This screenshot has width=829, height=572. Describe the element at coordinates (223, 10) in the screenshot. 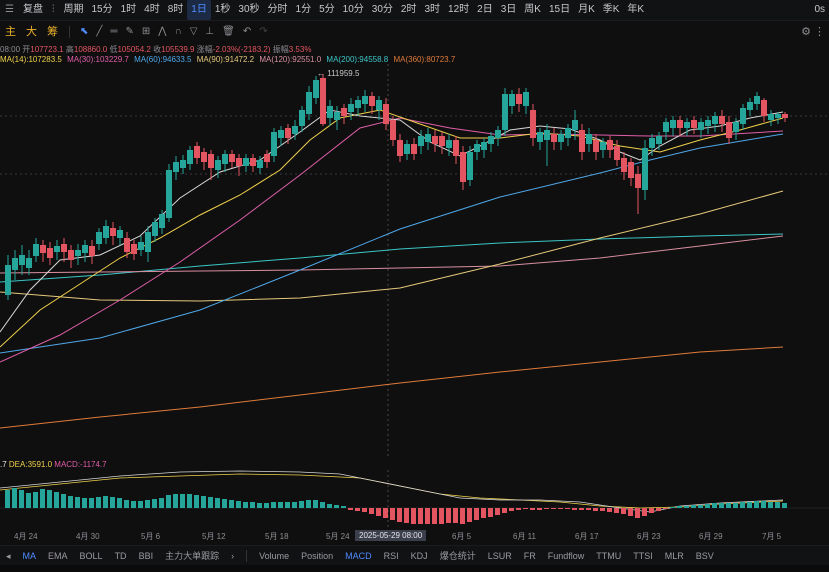

I see `period-1s: 1秒` at that location.